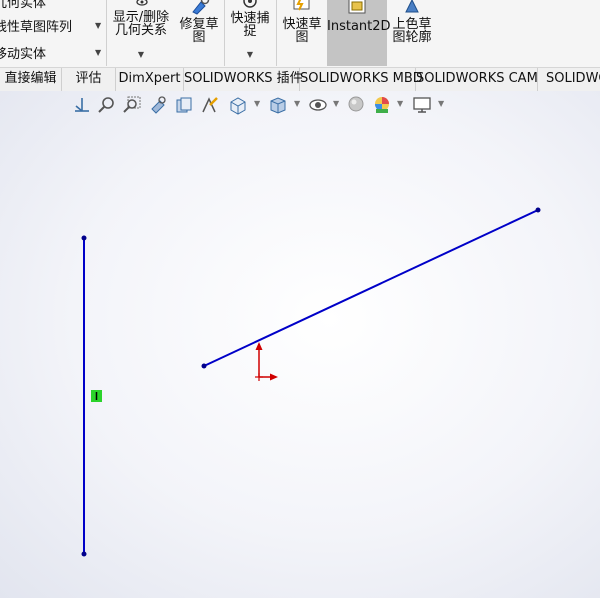  Describe the element at coordinates (266, 361) in the screenshot. I see `sketch-origin-icon` at that location.